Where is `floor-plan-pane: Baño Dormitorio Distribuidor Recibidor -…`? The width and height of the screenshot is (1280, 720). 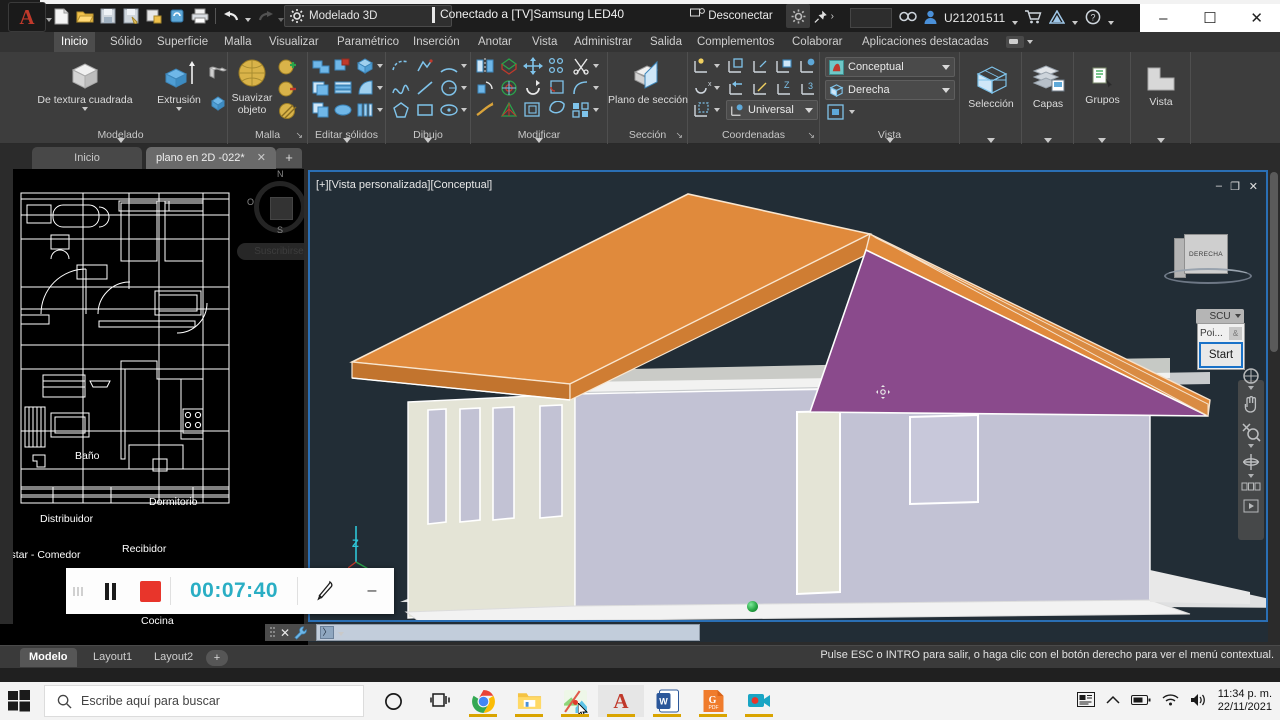 floor-plan-pane: Baño Dormitorio Distribuidor Recibidor -… is located at coordinates (158, 396).